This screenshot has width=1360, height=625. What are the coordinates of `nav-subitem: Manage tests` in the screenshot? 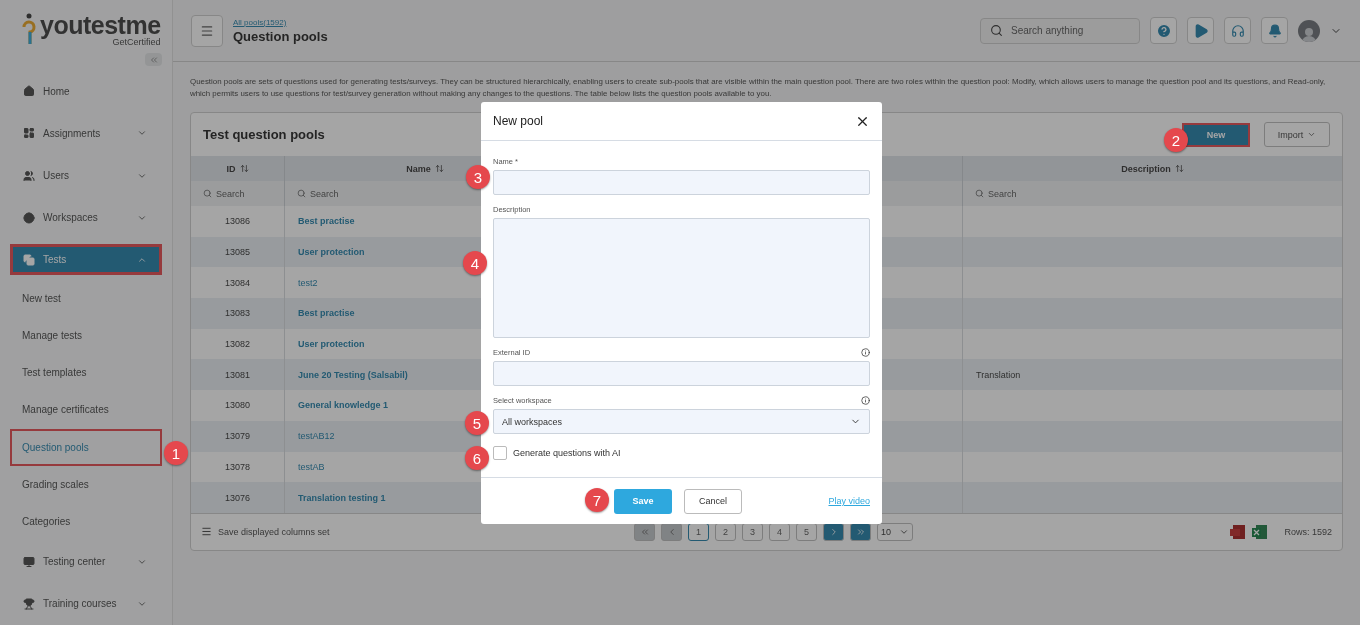 It's located at (86, 335).